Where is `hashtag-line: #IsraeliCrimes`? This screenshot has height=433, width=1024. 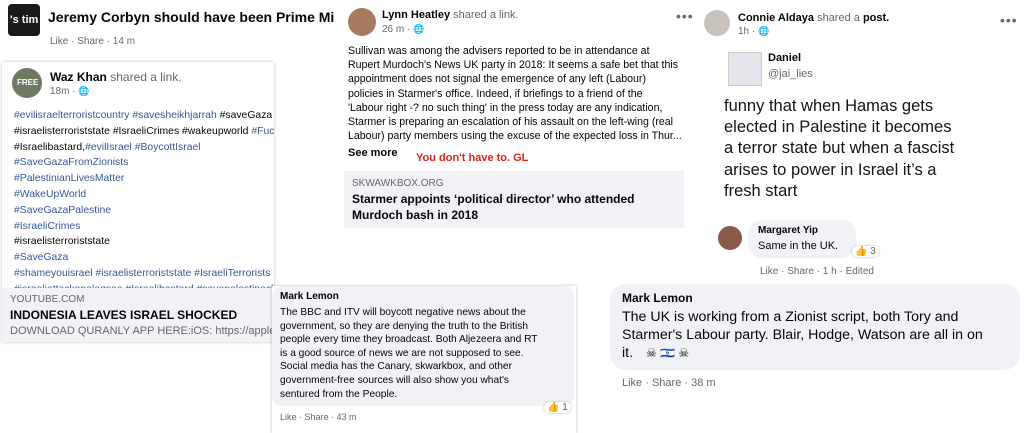
hashtag-line: #IsraeliCrimes is located at coordinates (144, 227).